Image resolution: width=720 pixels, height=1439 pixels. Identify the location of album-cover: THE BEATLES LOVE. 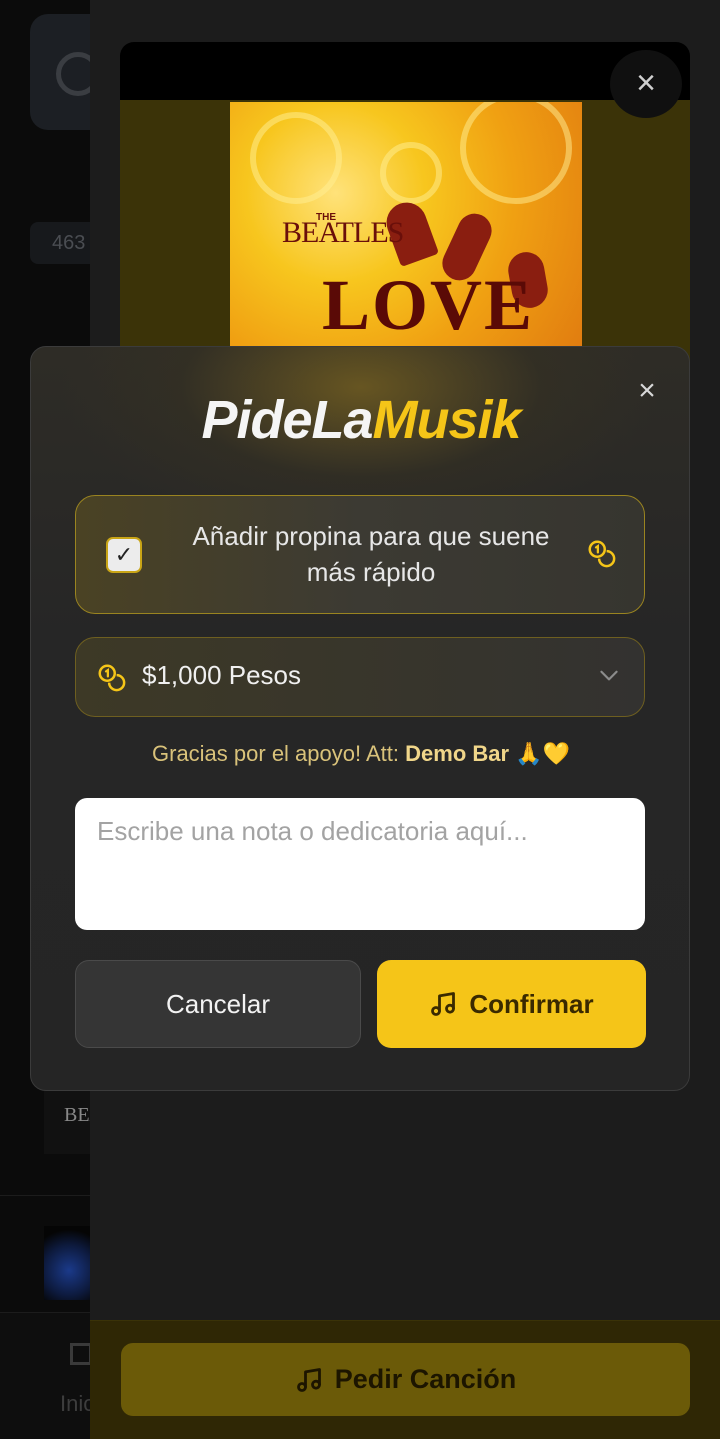
(406, 232).